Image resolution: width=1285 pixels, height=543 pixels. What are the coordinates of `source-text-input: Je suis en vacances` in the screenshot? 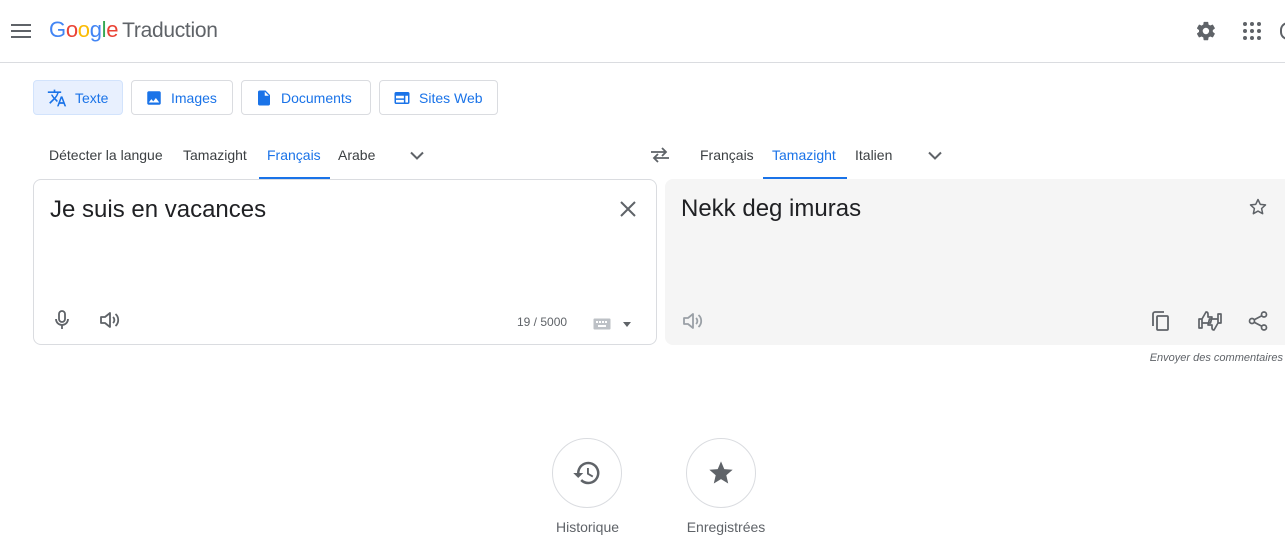 It's located at (158, 210).